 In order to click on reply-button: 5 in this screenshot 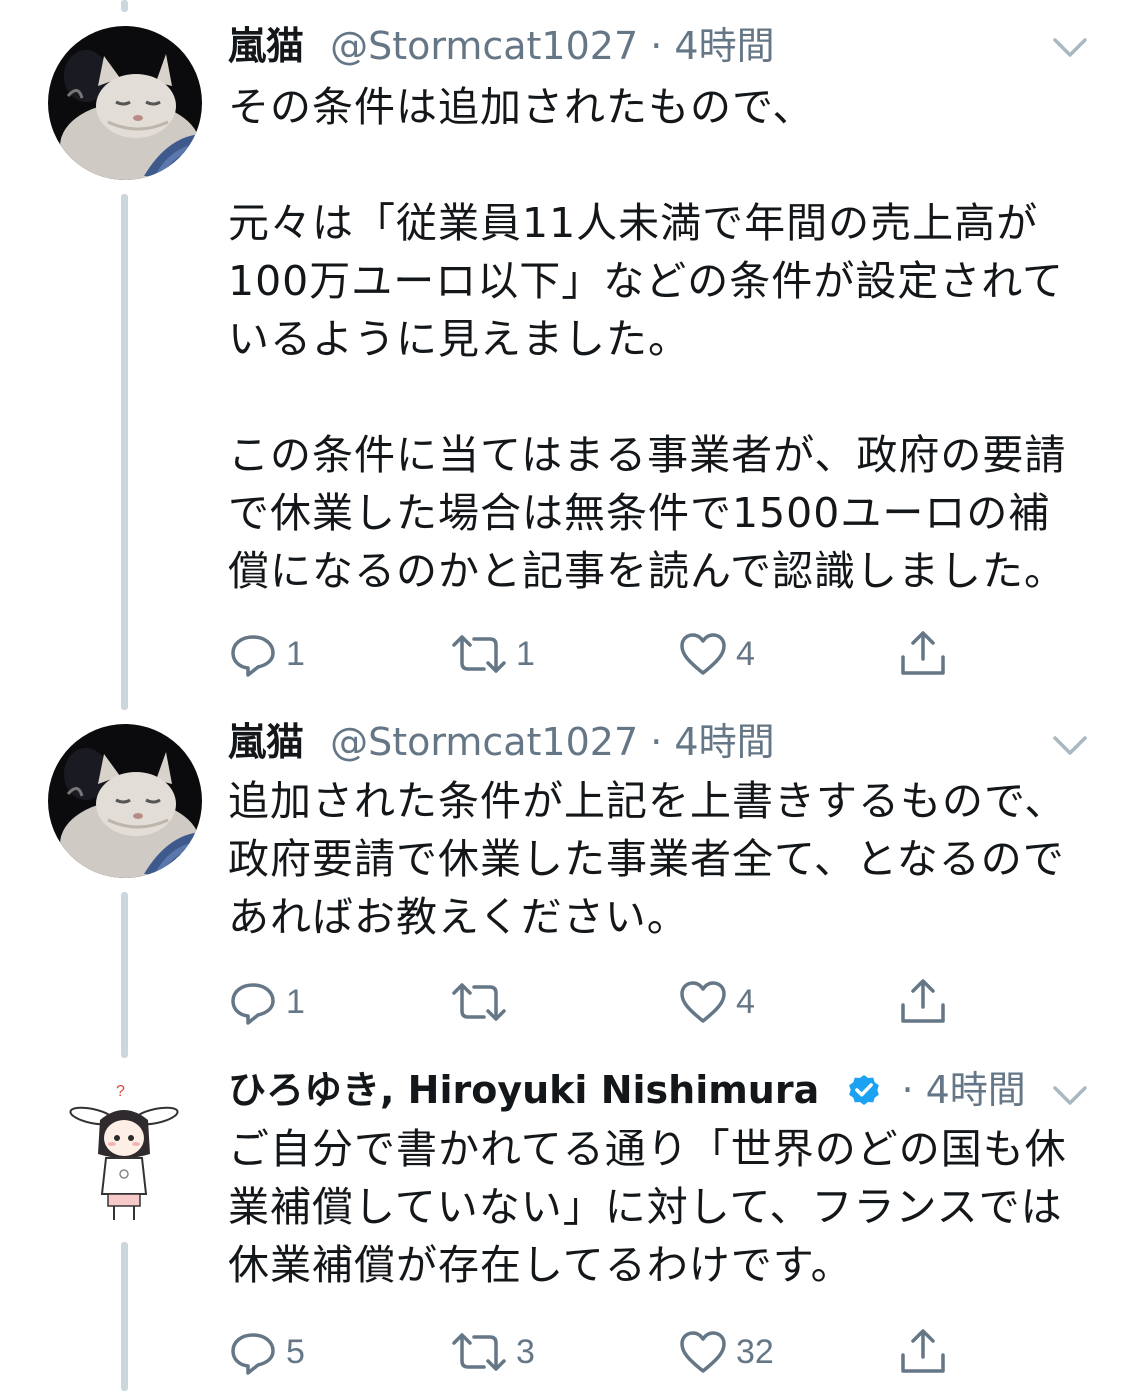, I will do `click(266, 1352)`.